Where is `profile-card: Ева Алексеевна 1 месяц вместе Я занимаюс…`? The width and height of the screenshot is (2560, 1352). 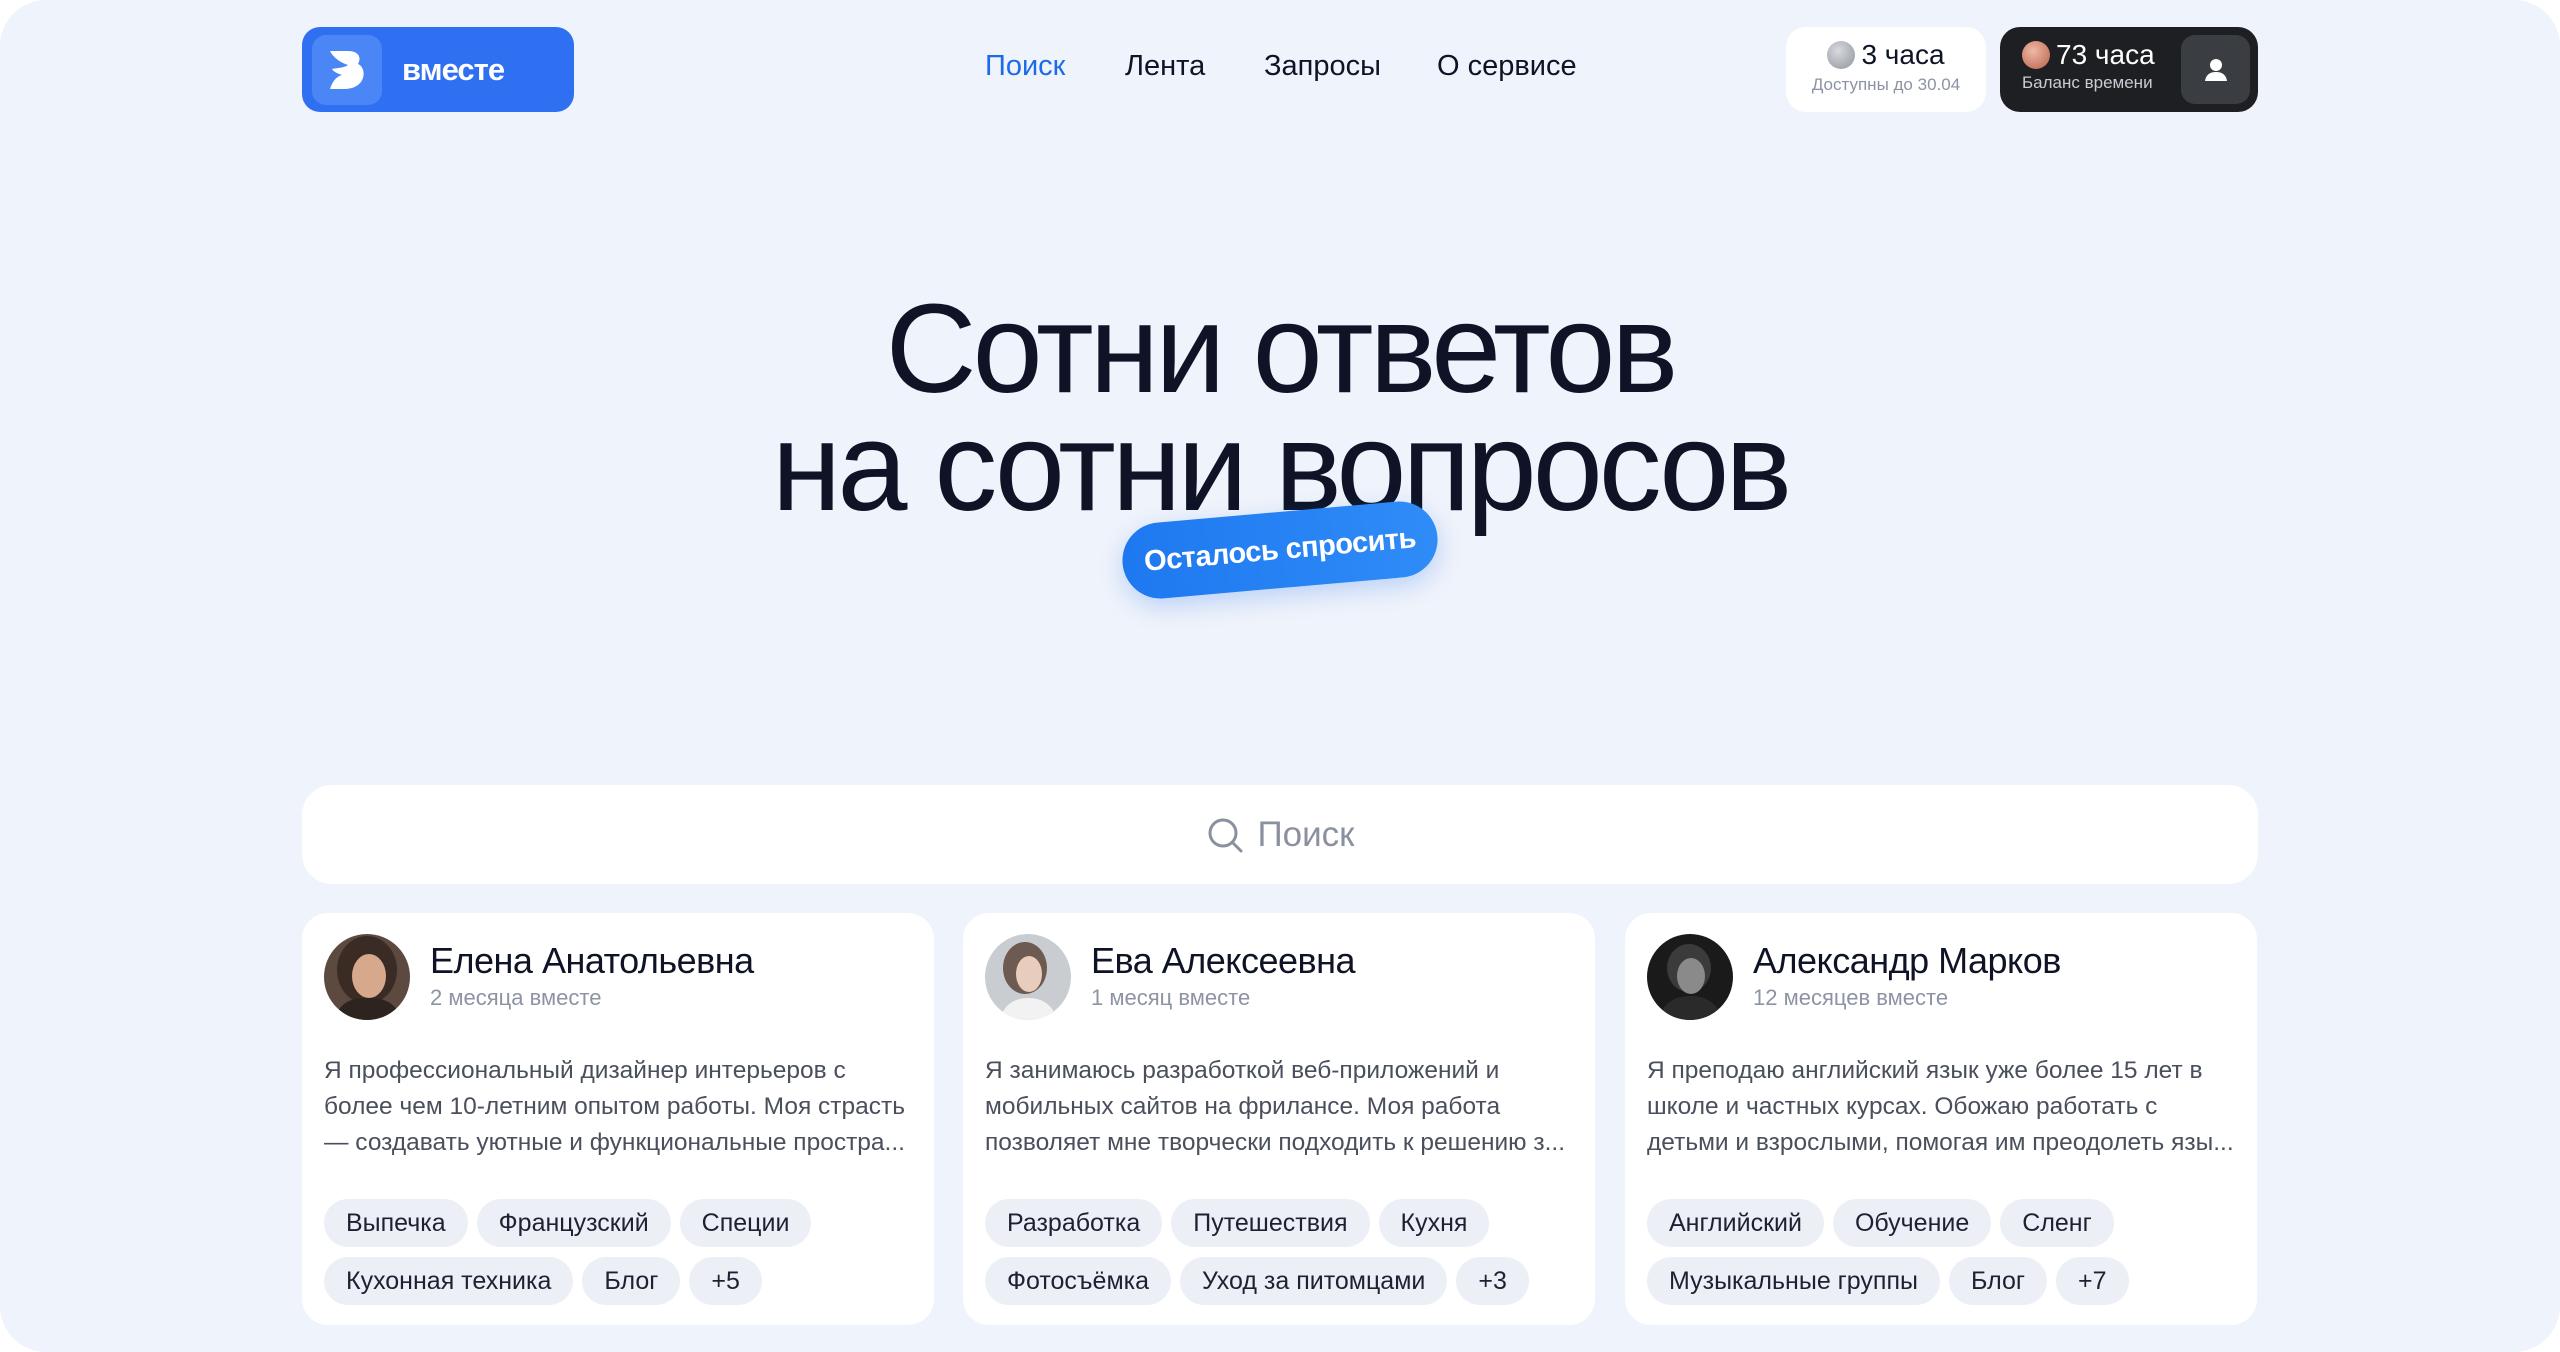
profile-card: Ева Алексеевна 1 месяц вместе Я занимаюс… is located at coordinates (1279, 1119).